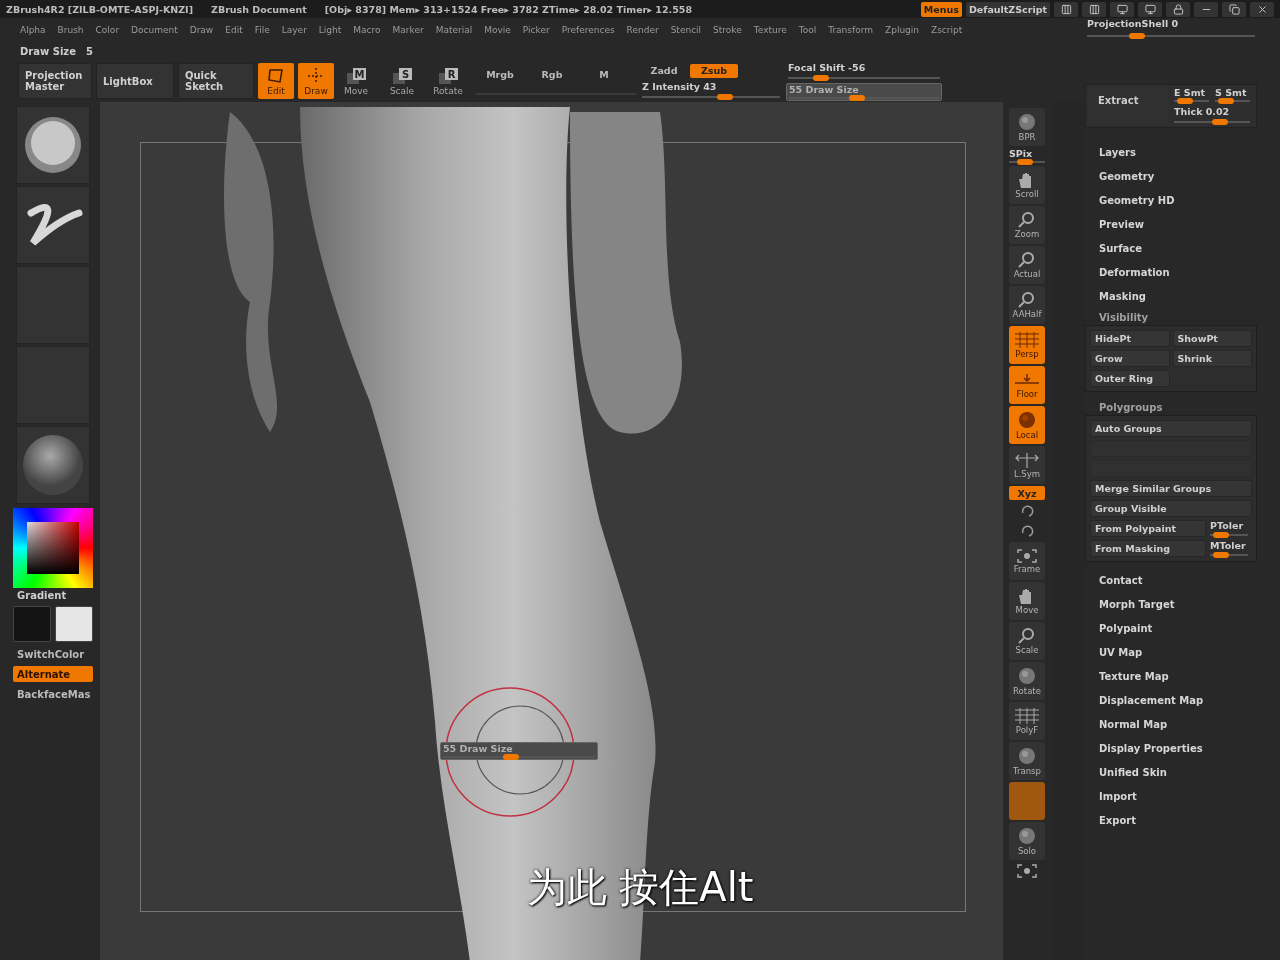 The width and height of the screenshot is (1280, 960). What do you see at coordinates (711, 89) in the screenshot?
I see `z-intensity-slider: Z Intensity 43` at bounding box center [711, 89].